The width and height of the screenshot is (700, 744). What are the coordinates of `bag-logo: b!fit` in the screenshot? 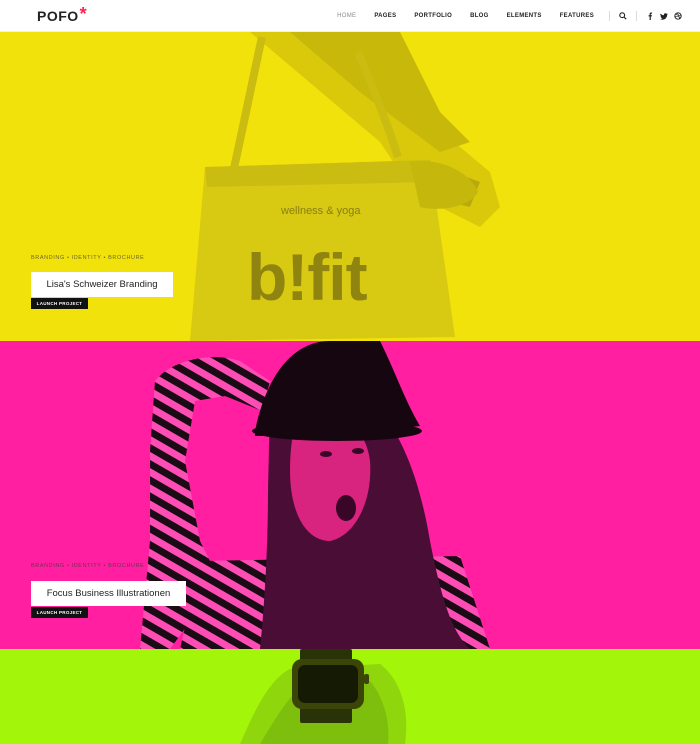 It's located at (307, 277).